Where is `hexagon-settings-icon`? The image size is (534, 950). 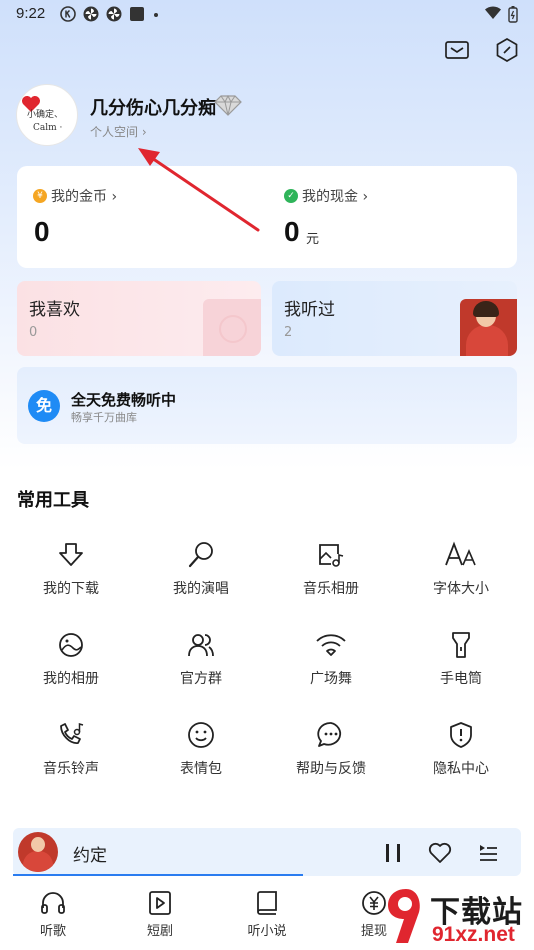
hexagon-settings-icon is located at coordinates (507, 50).